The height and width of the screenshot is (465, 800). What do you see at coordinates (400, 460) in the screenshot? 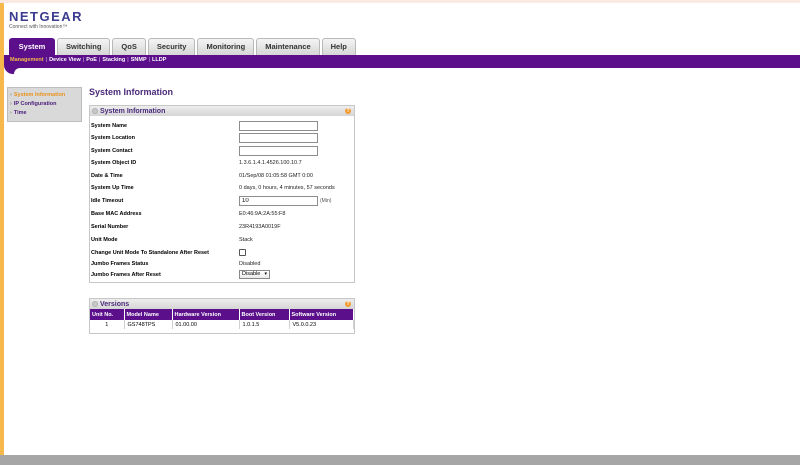
I see `footer-bar` at bounding box center [400, 460].